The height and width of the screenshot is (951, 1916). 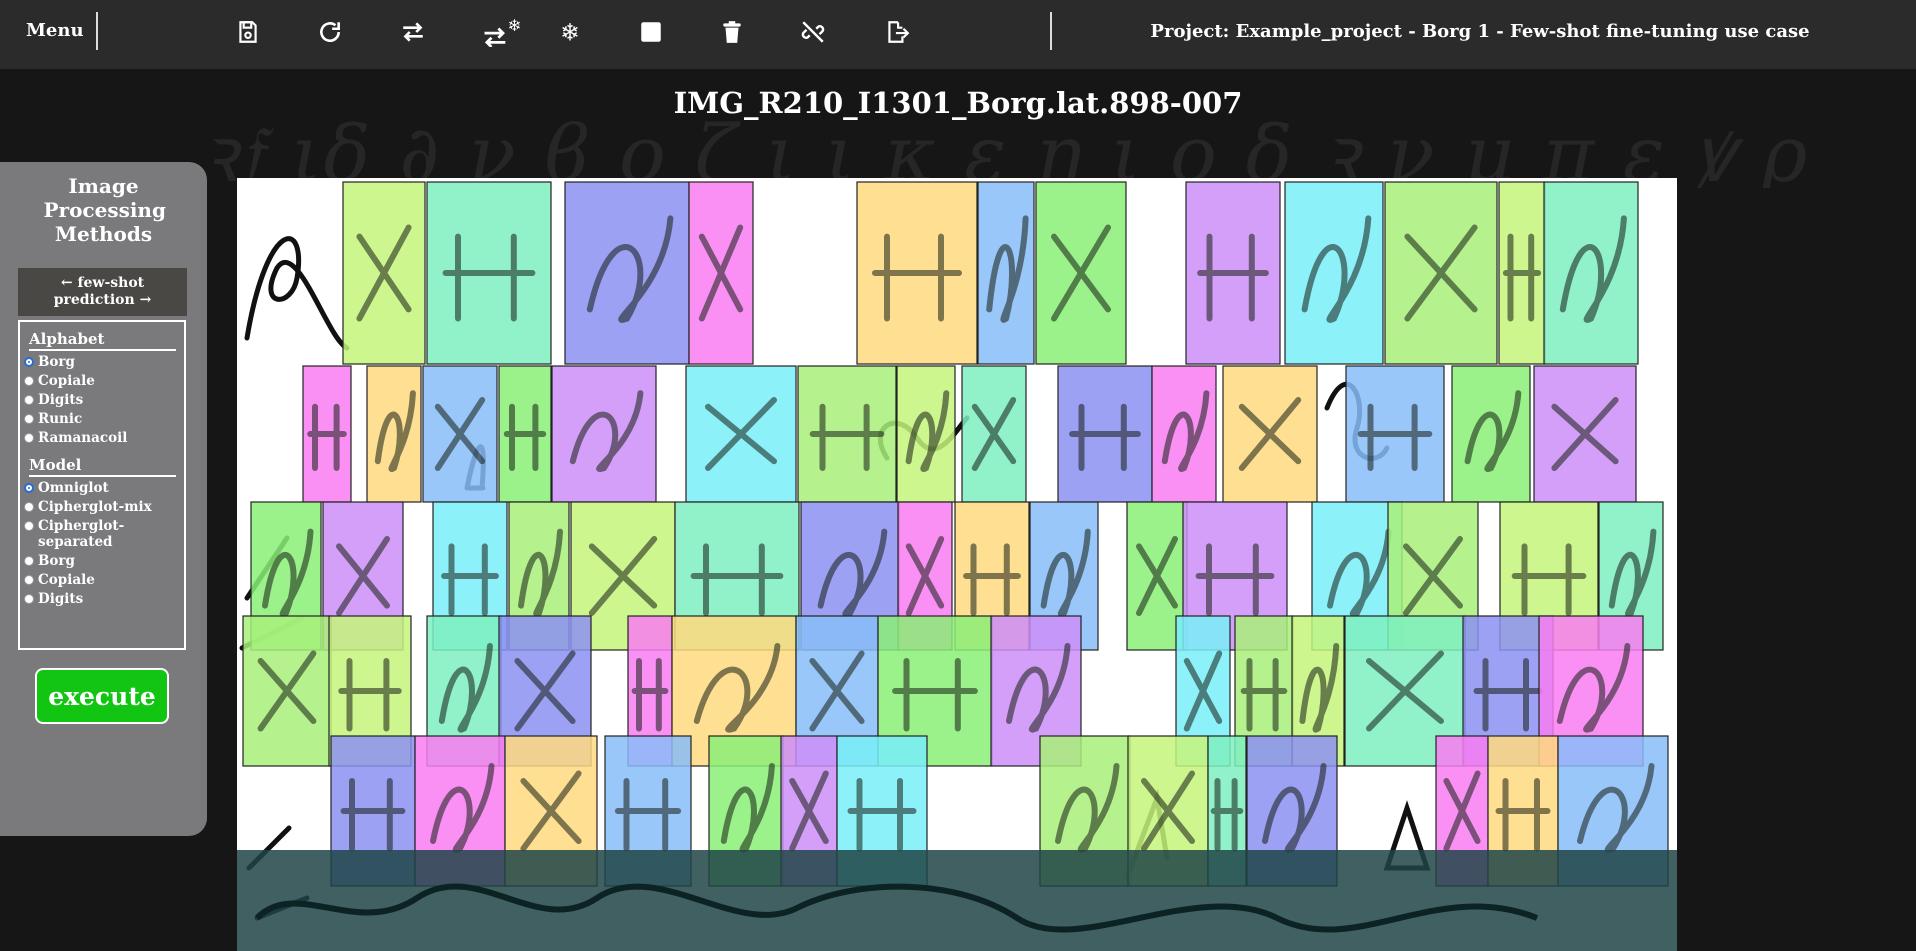 I want to click on alphabet-option-label: Borg, so click(x=56, y=362).